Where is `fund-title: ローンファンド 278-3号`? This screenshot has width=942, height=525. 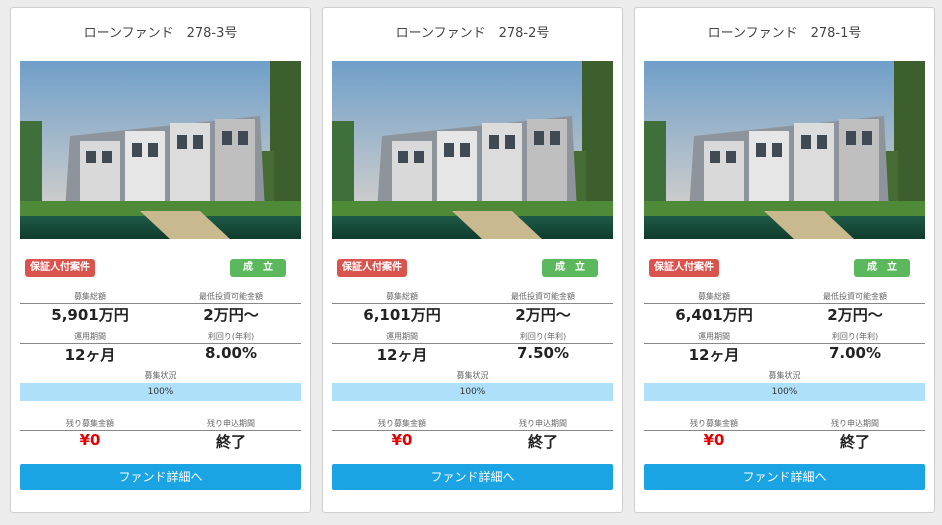
fund-title: ローンファンド 278-3号 is located at coordinates (160, 31).